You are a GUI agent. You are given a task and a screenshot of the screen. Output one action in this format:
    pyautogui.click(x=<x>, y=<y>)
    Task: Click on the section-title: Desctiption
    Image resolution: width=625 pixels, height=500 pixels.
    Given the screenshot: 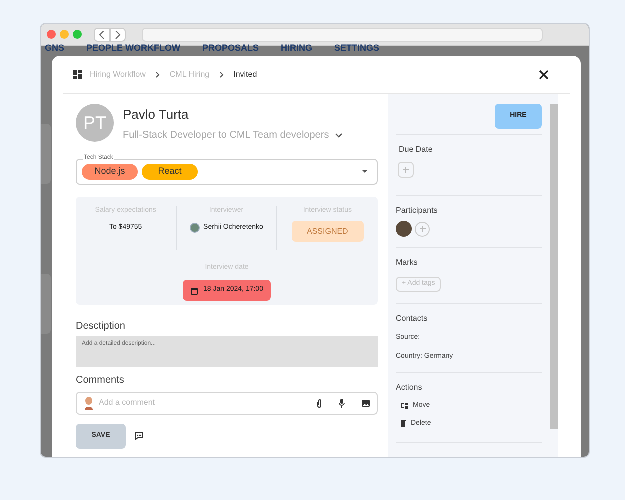 What is the action you would take?
    pyautogui.click(x=101, y=327)
    